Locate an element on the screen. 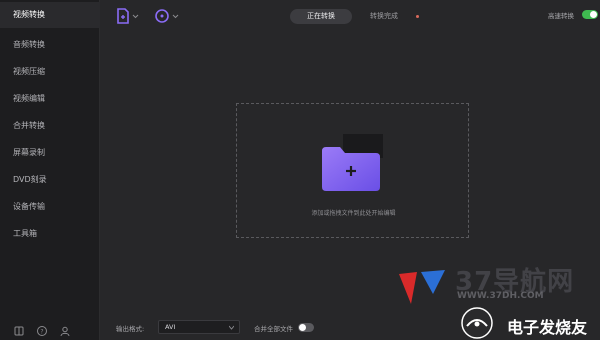 The width and height of the screenshot is (600, 340). drop-zone-hint: 添加或拖拽文件到此处开始编辑 is located at coordinates (353, 213).